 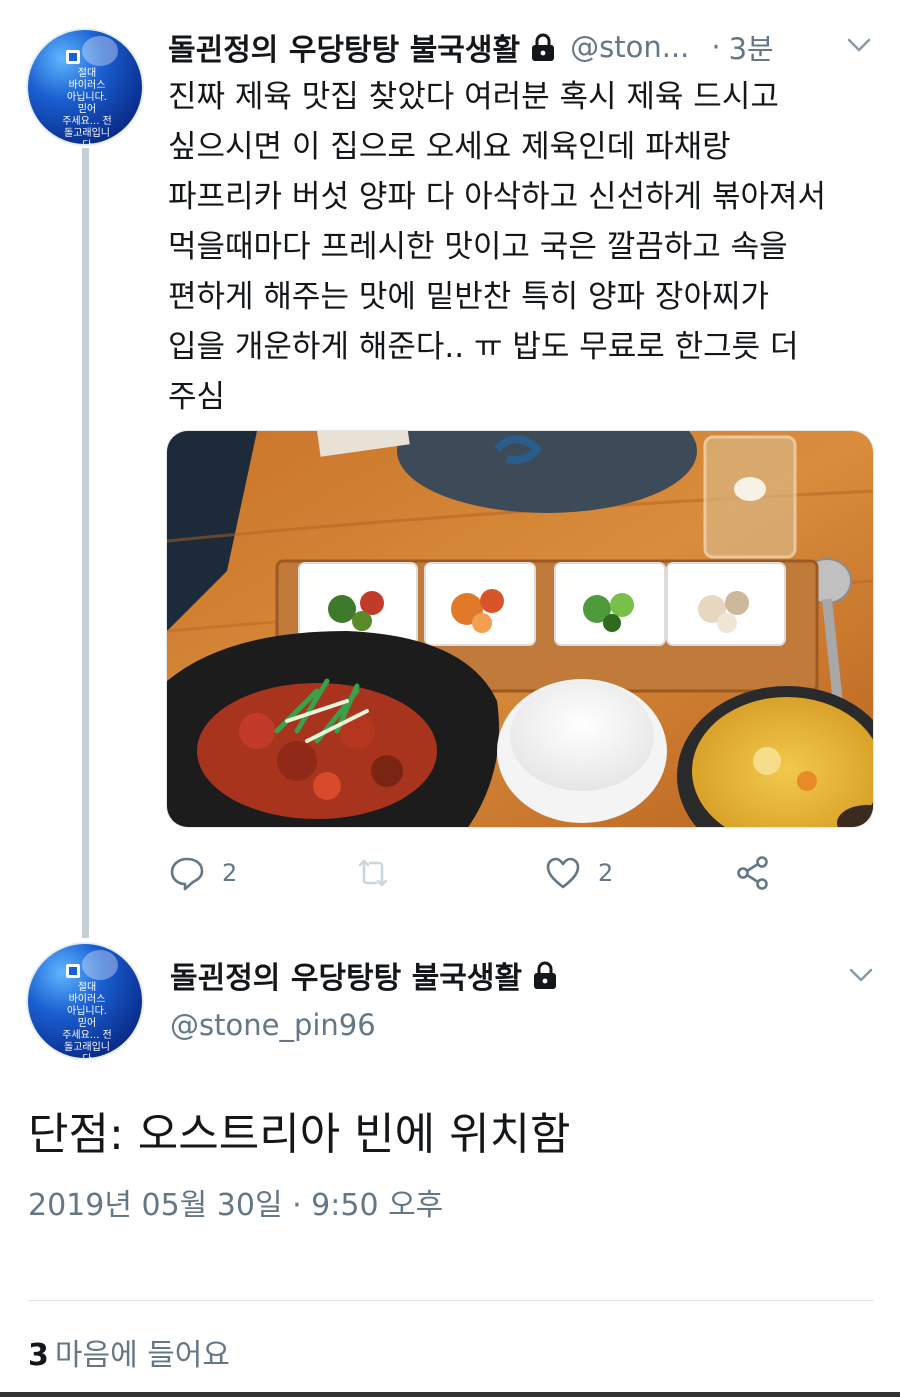 What do you see at coordinates (469, 297) in the screenshot?
I see `tweet-text-line: 편하게 해주는 맛에 밑반찬 특히 양파 장아찌가` at bounding box center [469, 297].